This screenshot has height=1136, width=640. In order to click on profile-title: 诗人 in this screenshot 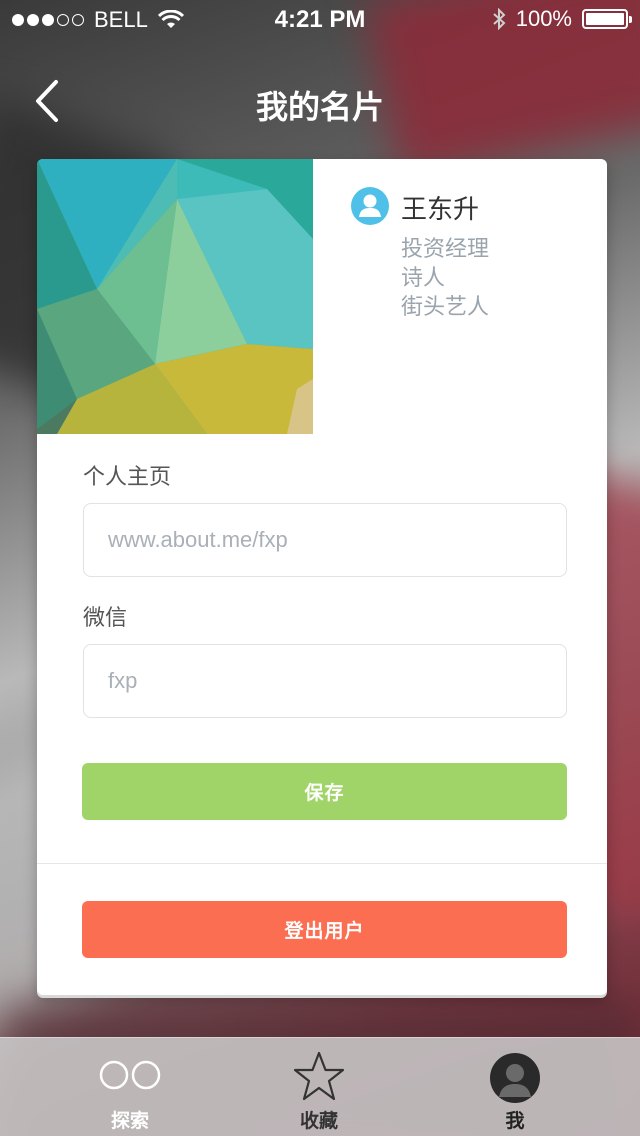, I will do `click(423, 278)`.